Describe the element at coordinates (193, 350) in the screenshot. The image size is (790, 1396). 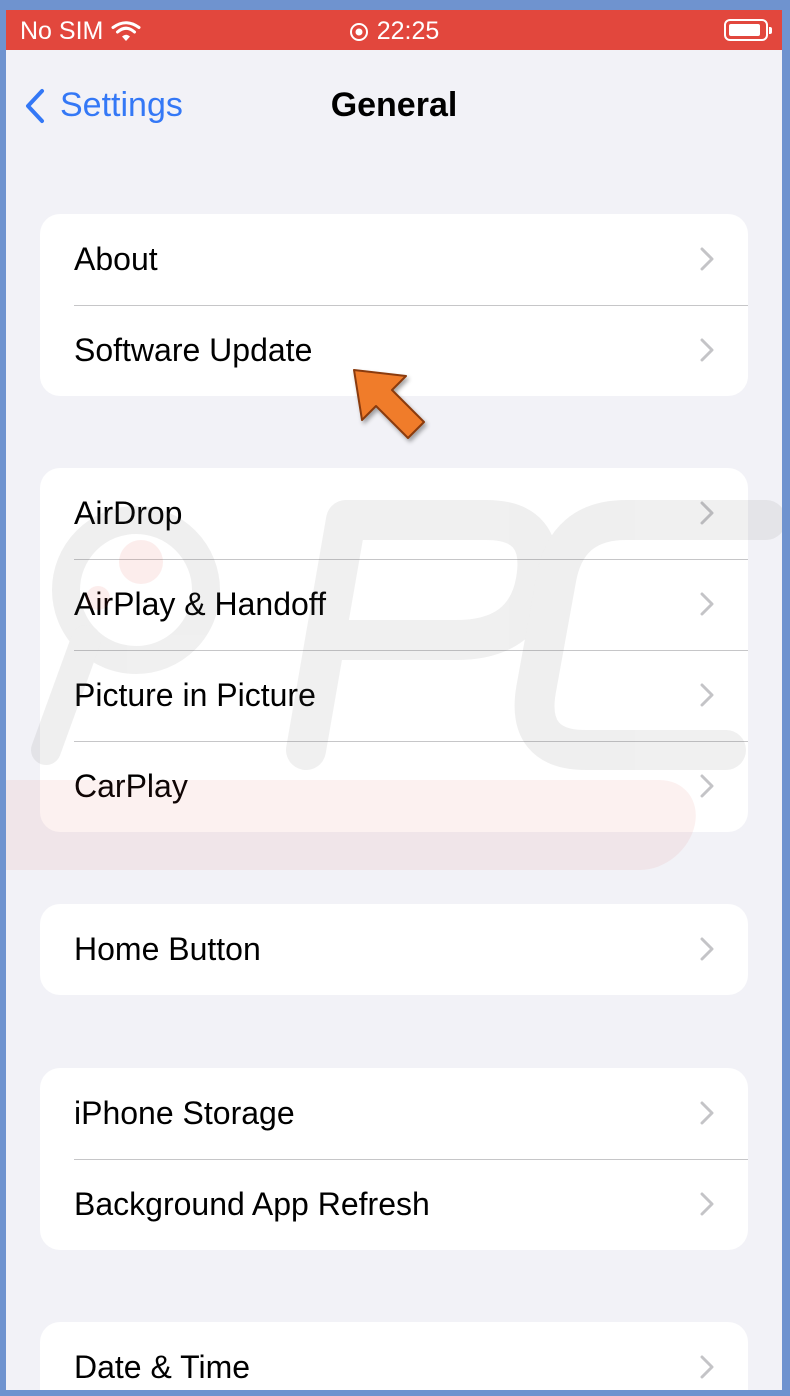
I see `row-label: Software Update` at that location.